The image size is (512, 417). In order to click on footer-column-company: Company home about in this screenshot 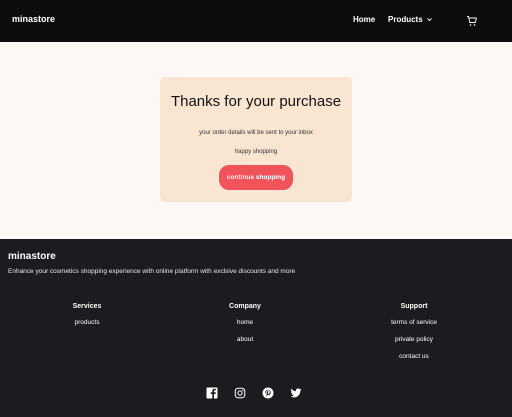, I will do `click(245, 328)`.